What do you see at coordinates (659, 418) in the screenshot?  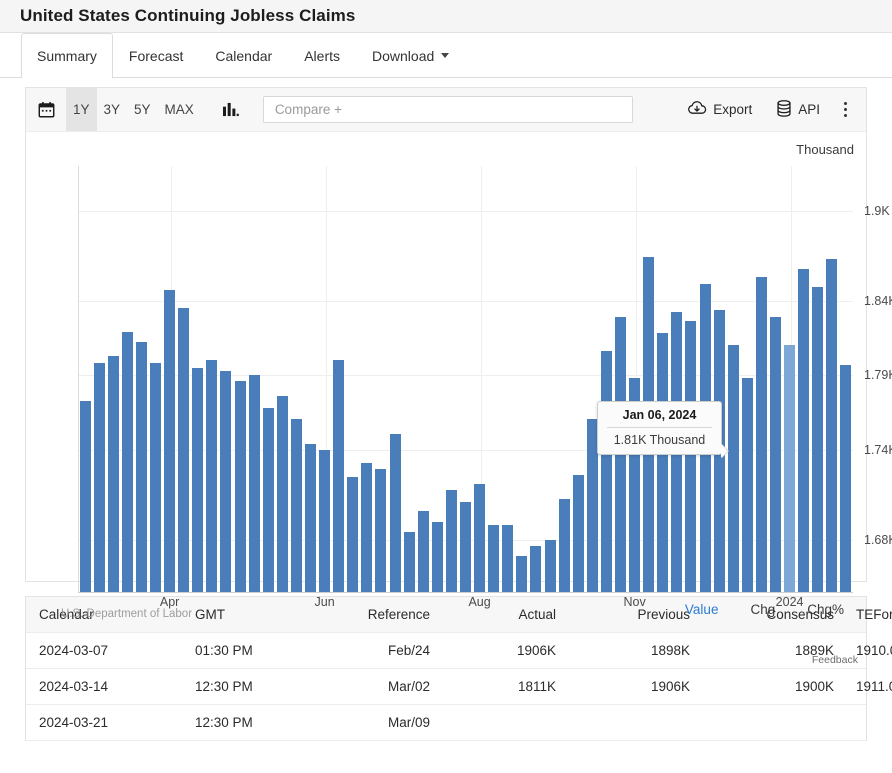 I see `tooltip-date: Jan 06, 2024` at bounding box center [659, 418].